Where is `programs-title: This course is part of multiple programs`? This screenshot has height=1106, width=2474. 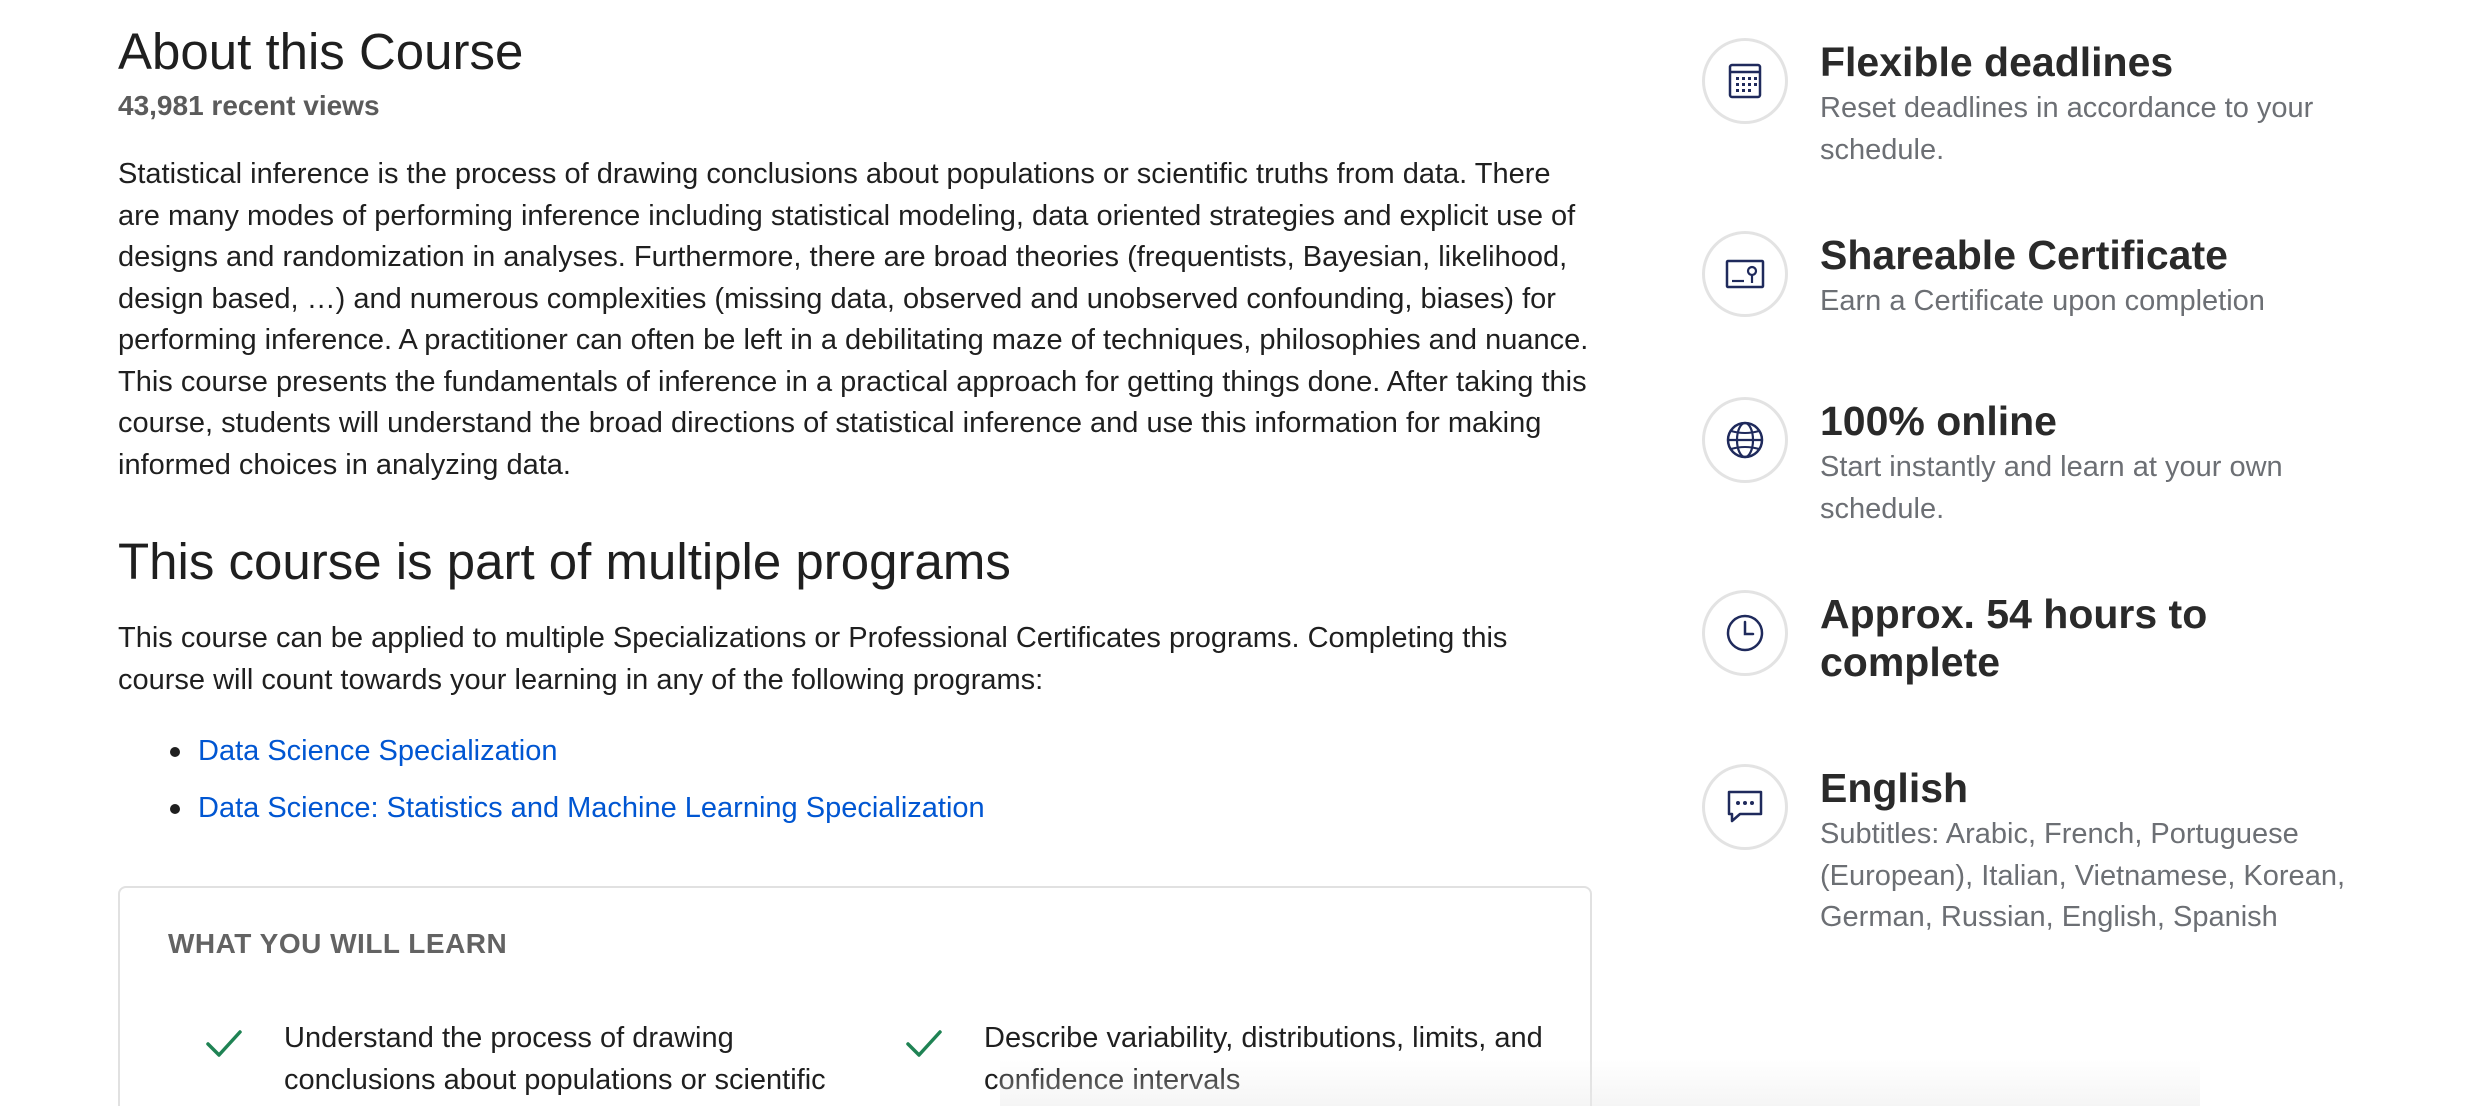 programs-title: This course is part of multiple programs is located at coordinates (564, 561).